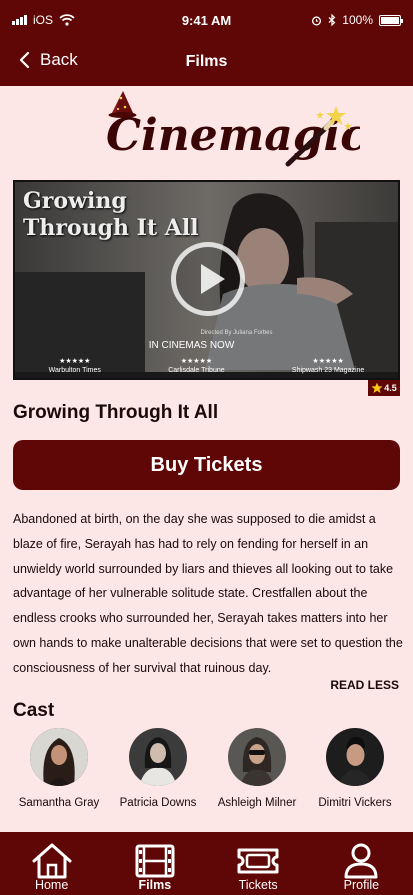  I want to click on directed-by: Directed By Juliana Forbes, so click(236, 333).